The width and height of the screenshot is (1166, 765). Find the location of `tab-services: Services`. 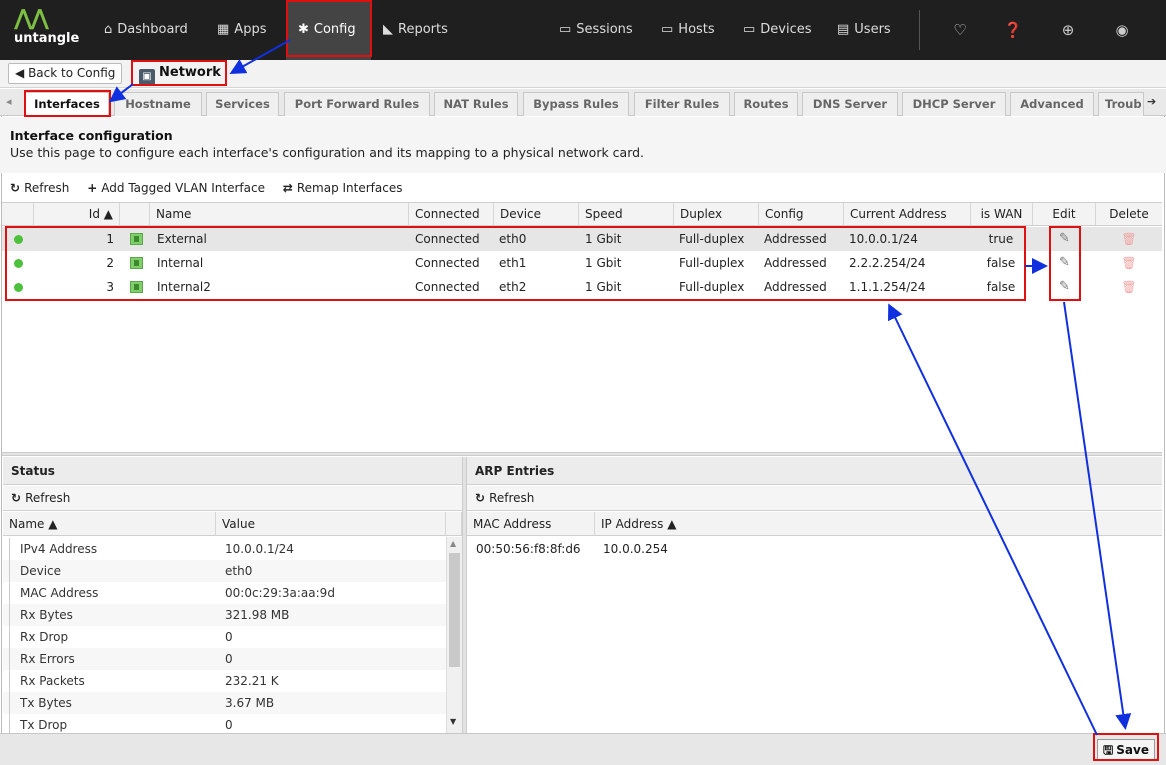

tab-services: Services is located at coordinates (242, 104).